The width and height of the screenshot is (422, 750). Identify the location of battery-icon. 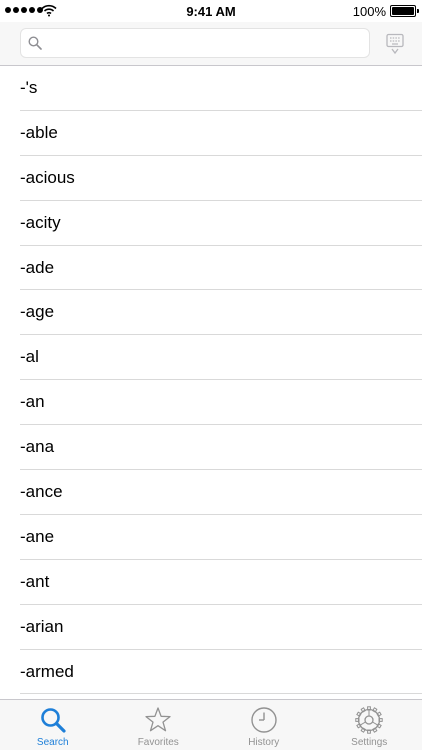
(404, 11).